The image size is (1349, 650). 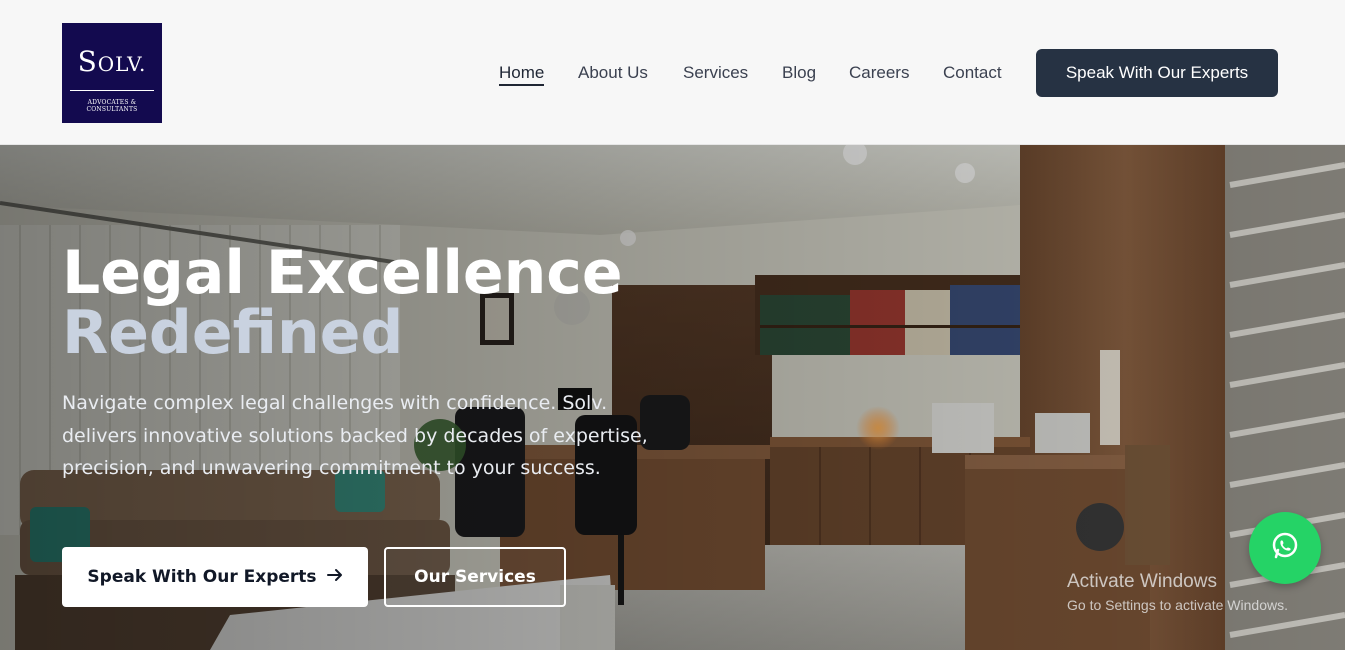 What do you see at coordinates (112, 90) in the screenshot?
I see `logo-divider` at bounding box center [112, 90].